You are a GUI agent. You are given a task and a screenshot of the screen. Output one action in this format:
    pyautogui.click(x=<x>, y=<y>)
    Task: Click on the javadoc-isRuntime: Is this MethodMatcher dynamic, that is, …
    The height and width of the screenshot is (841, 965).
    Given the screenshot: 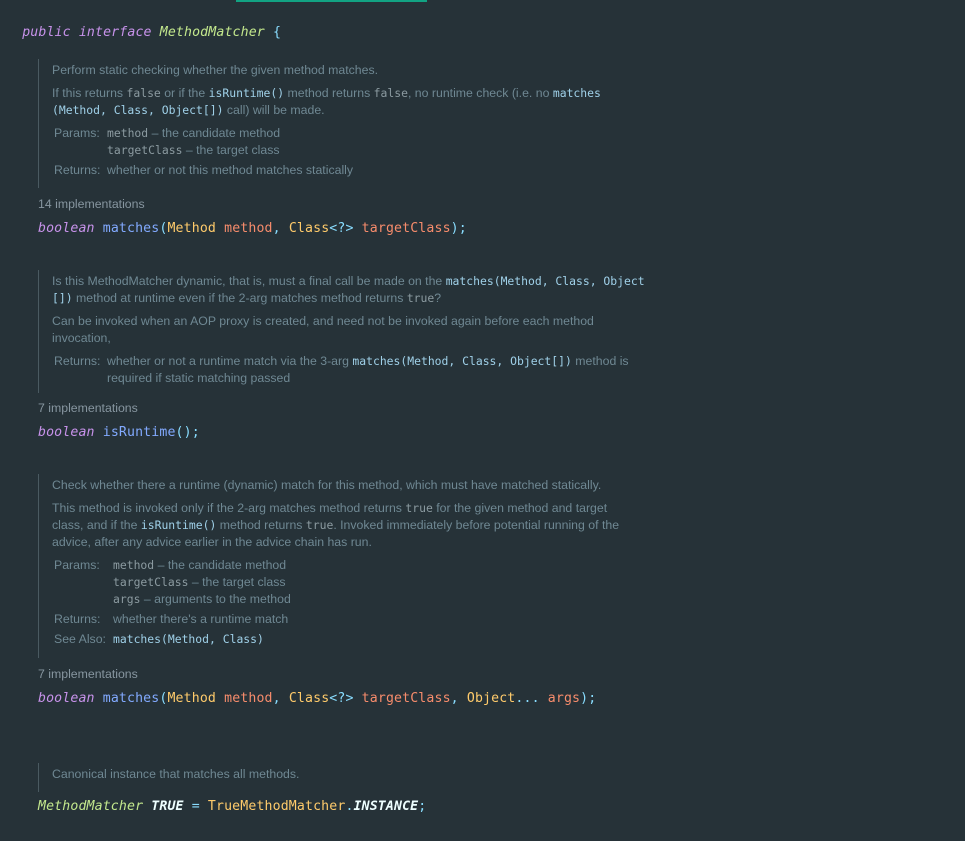 What is the action you would take?
    pyautogui.click(x=365, y=331)
    